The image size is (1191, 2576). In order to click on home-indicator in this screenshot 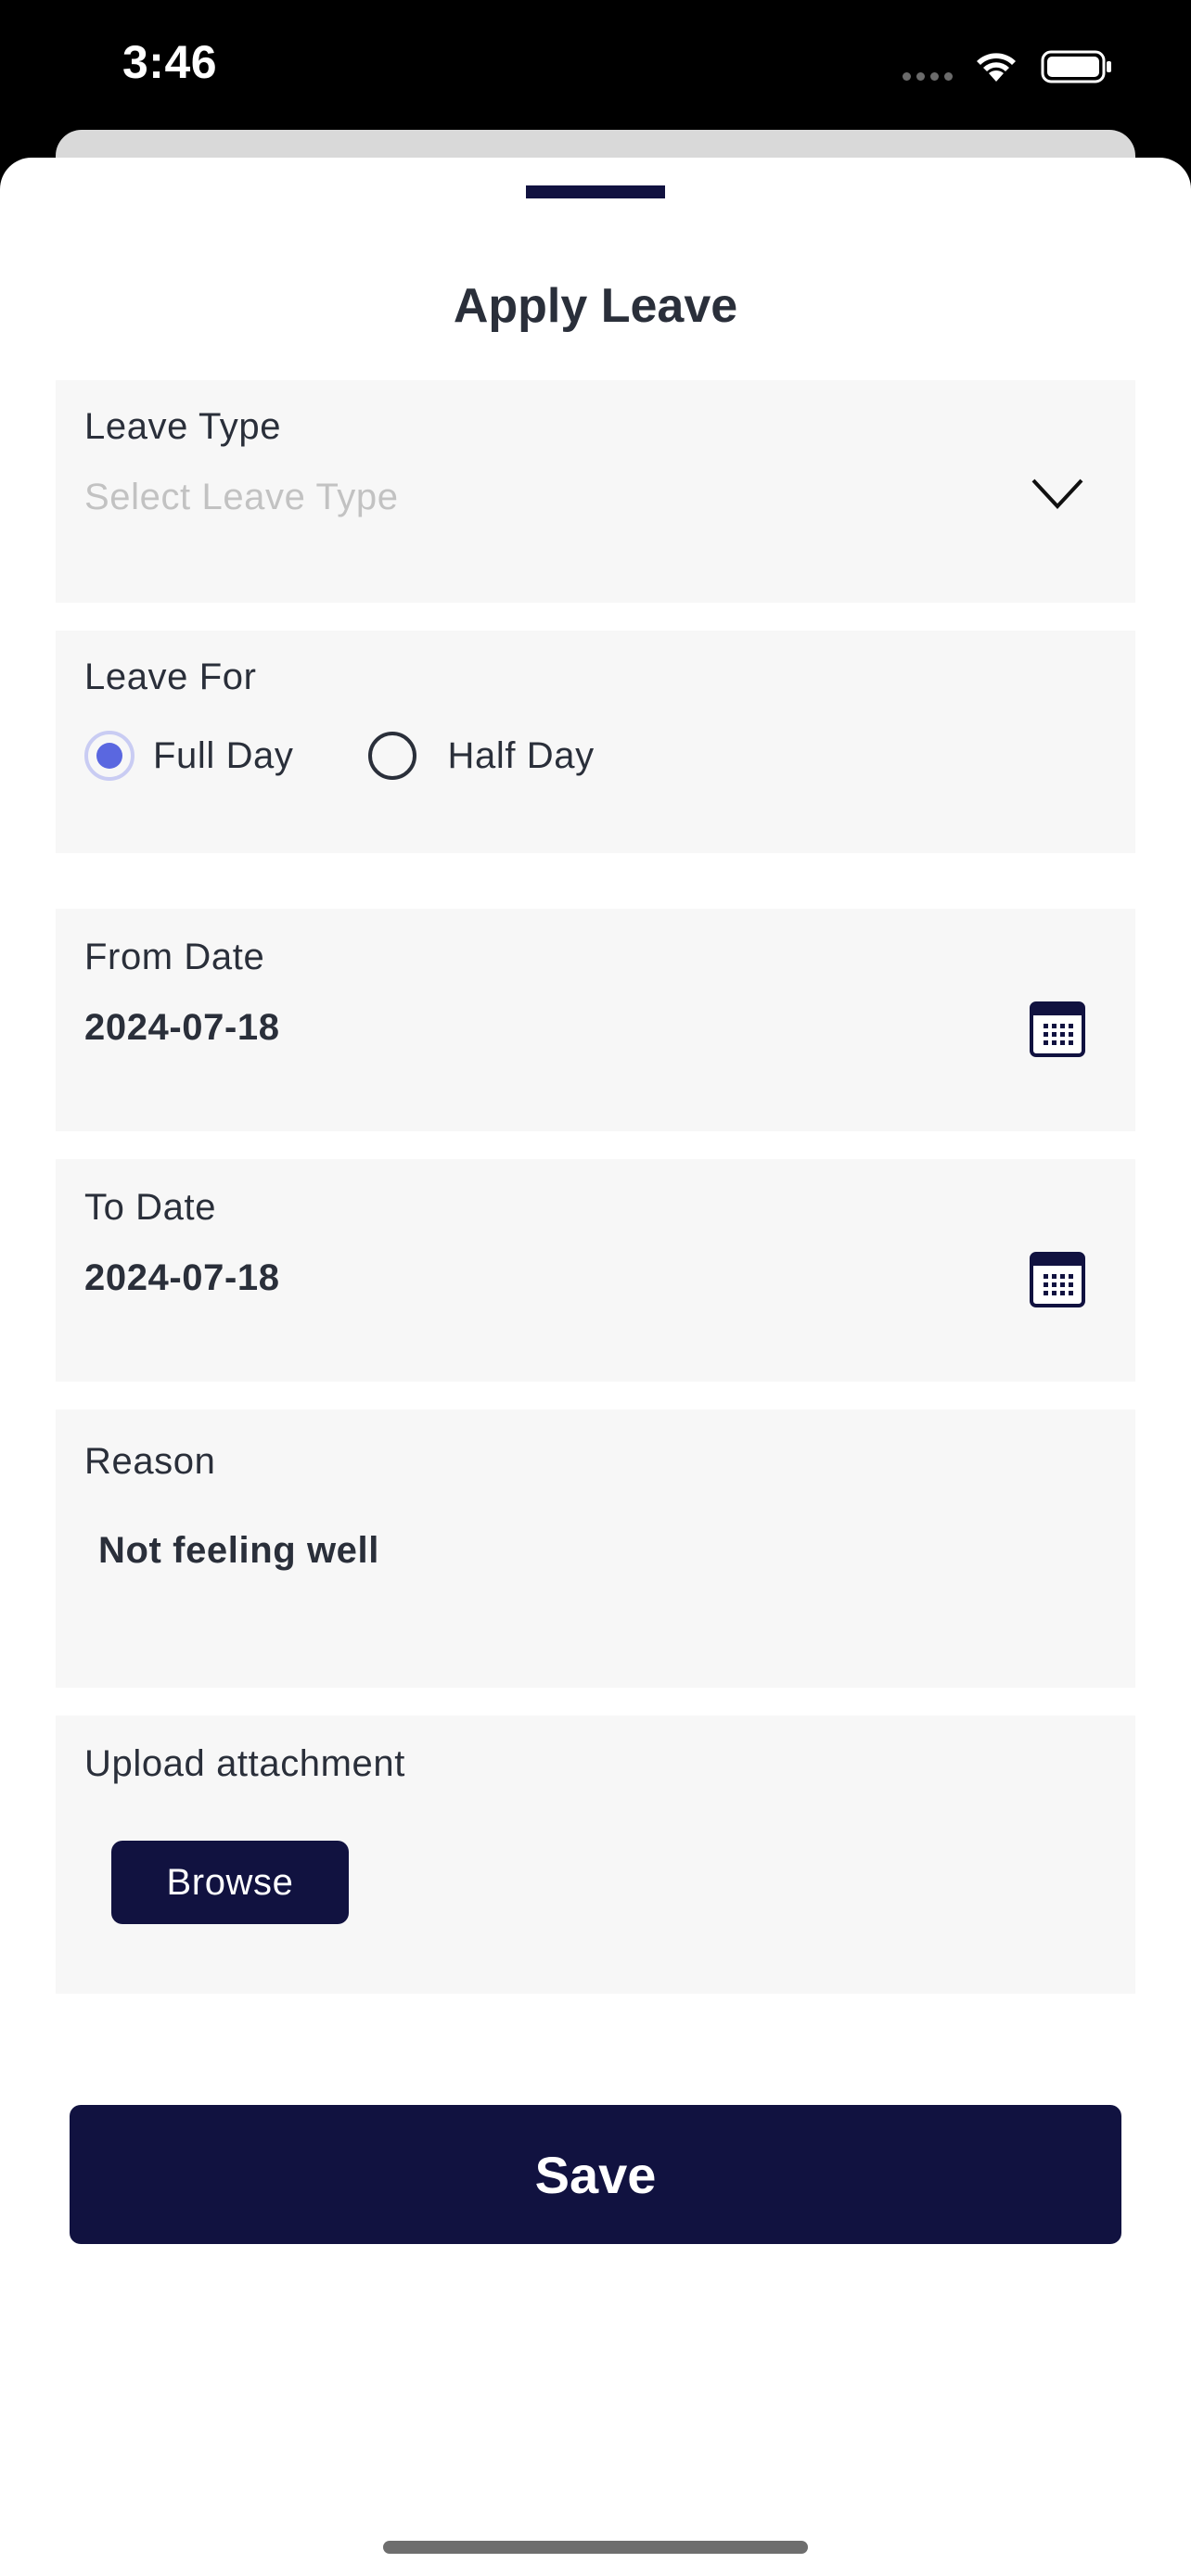, I will do `click(595, 2547)`.